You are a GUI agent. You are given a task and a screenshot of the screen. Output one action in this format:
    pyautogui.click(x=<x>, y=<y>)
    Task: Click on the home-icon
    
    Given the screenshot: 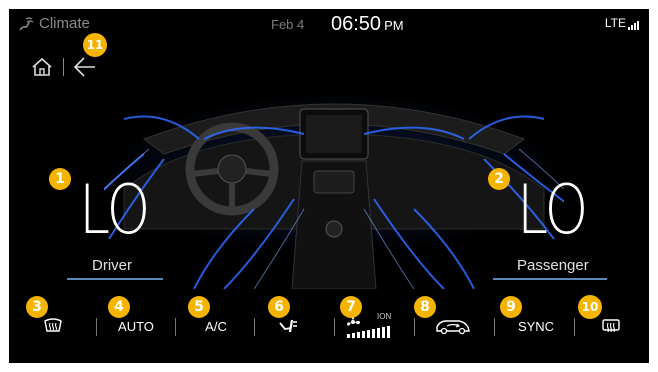 What is the action you would take?
    pyautogui.click(x=42, y=67)
    